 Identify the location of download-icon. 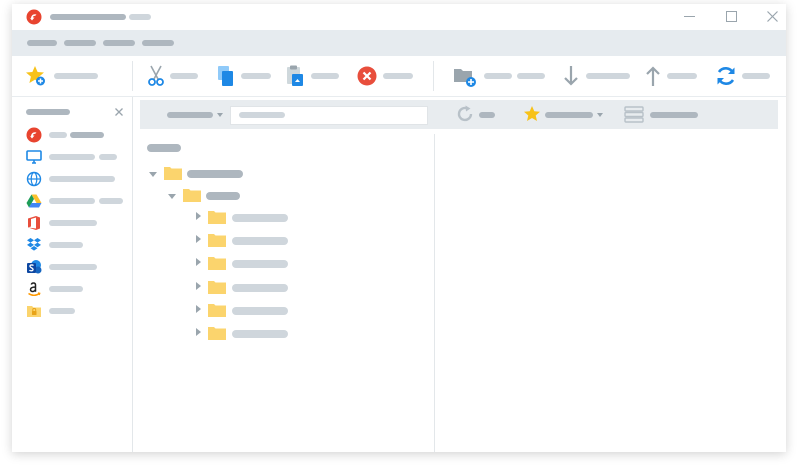
(571, 76).